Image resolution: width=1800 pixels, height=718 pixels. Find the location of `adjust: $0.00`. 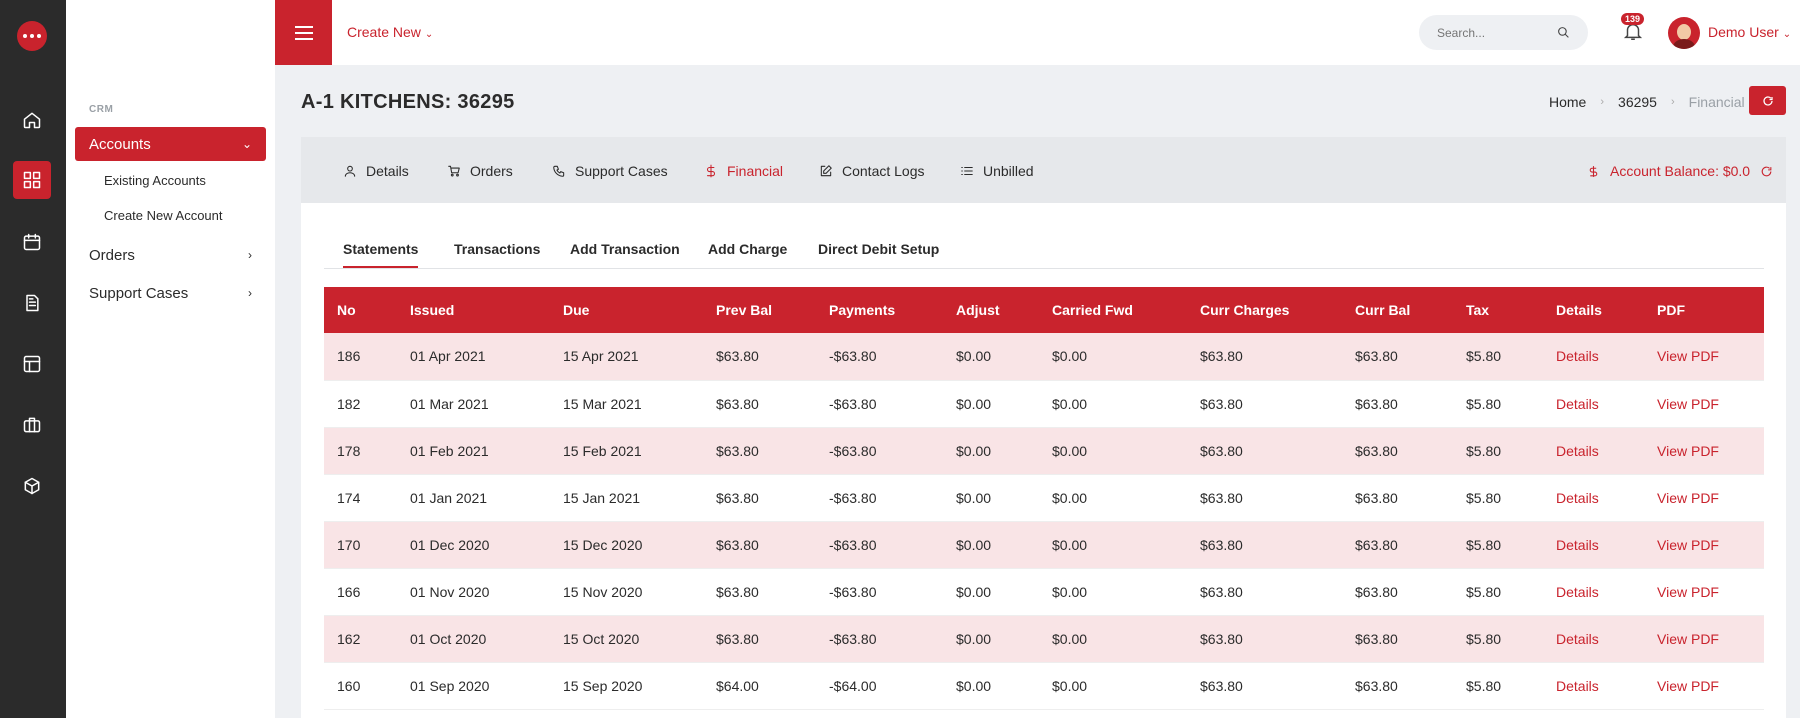

adjust: $0.00 is located at coordinates (974, 591).